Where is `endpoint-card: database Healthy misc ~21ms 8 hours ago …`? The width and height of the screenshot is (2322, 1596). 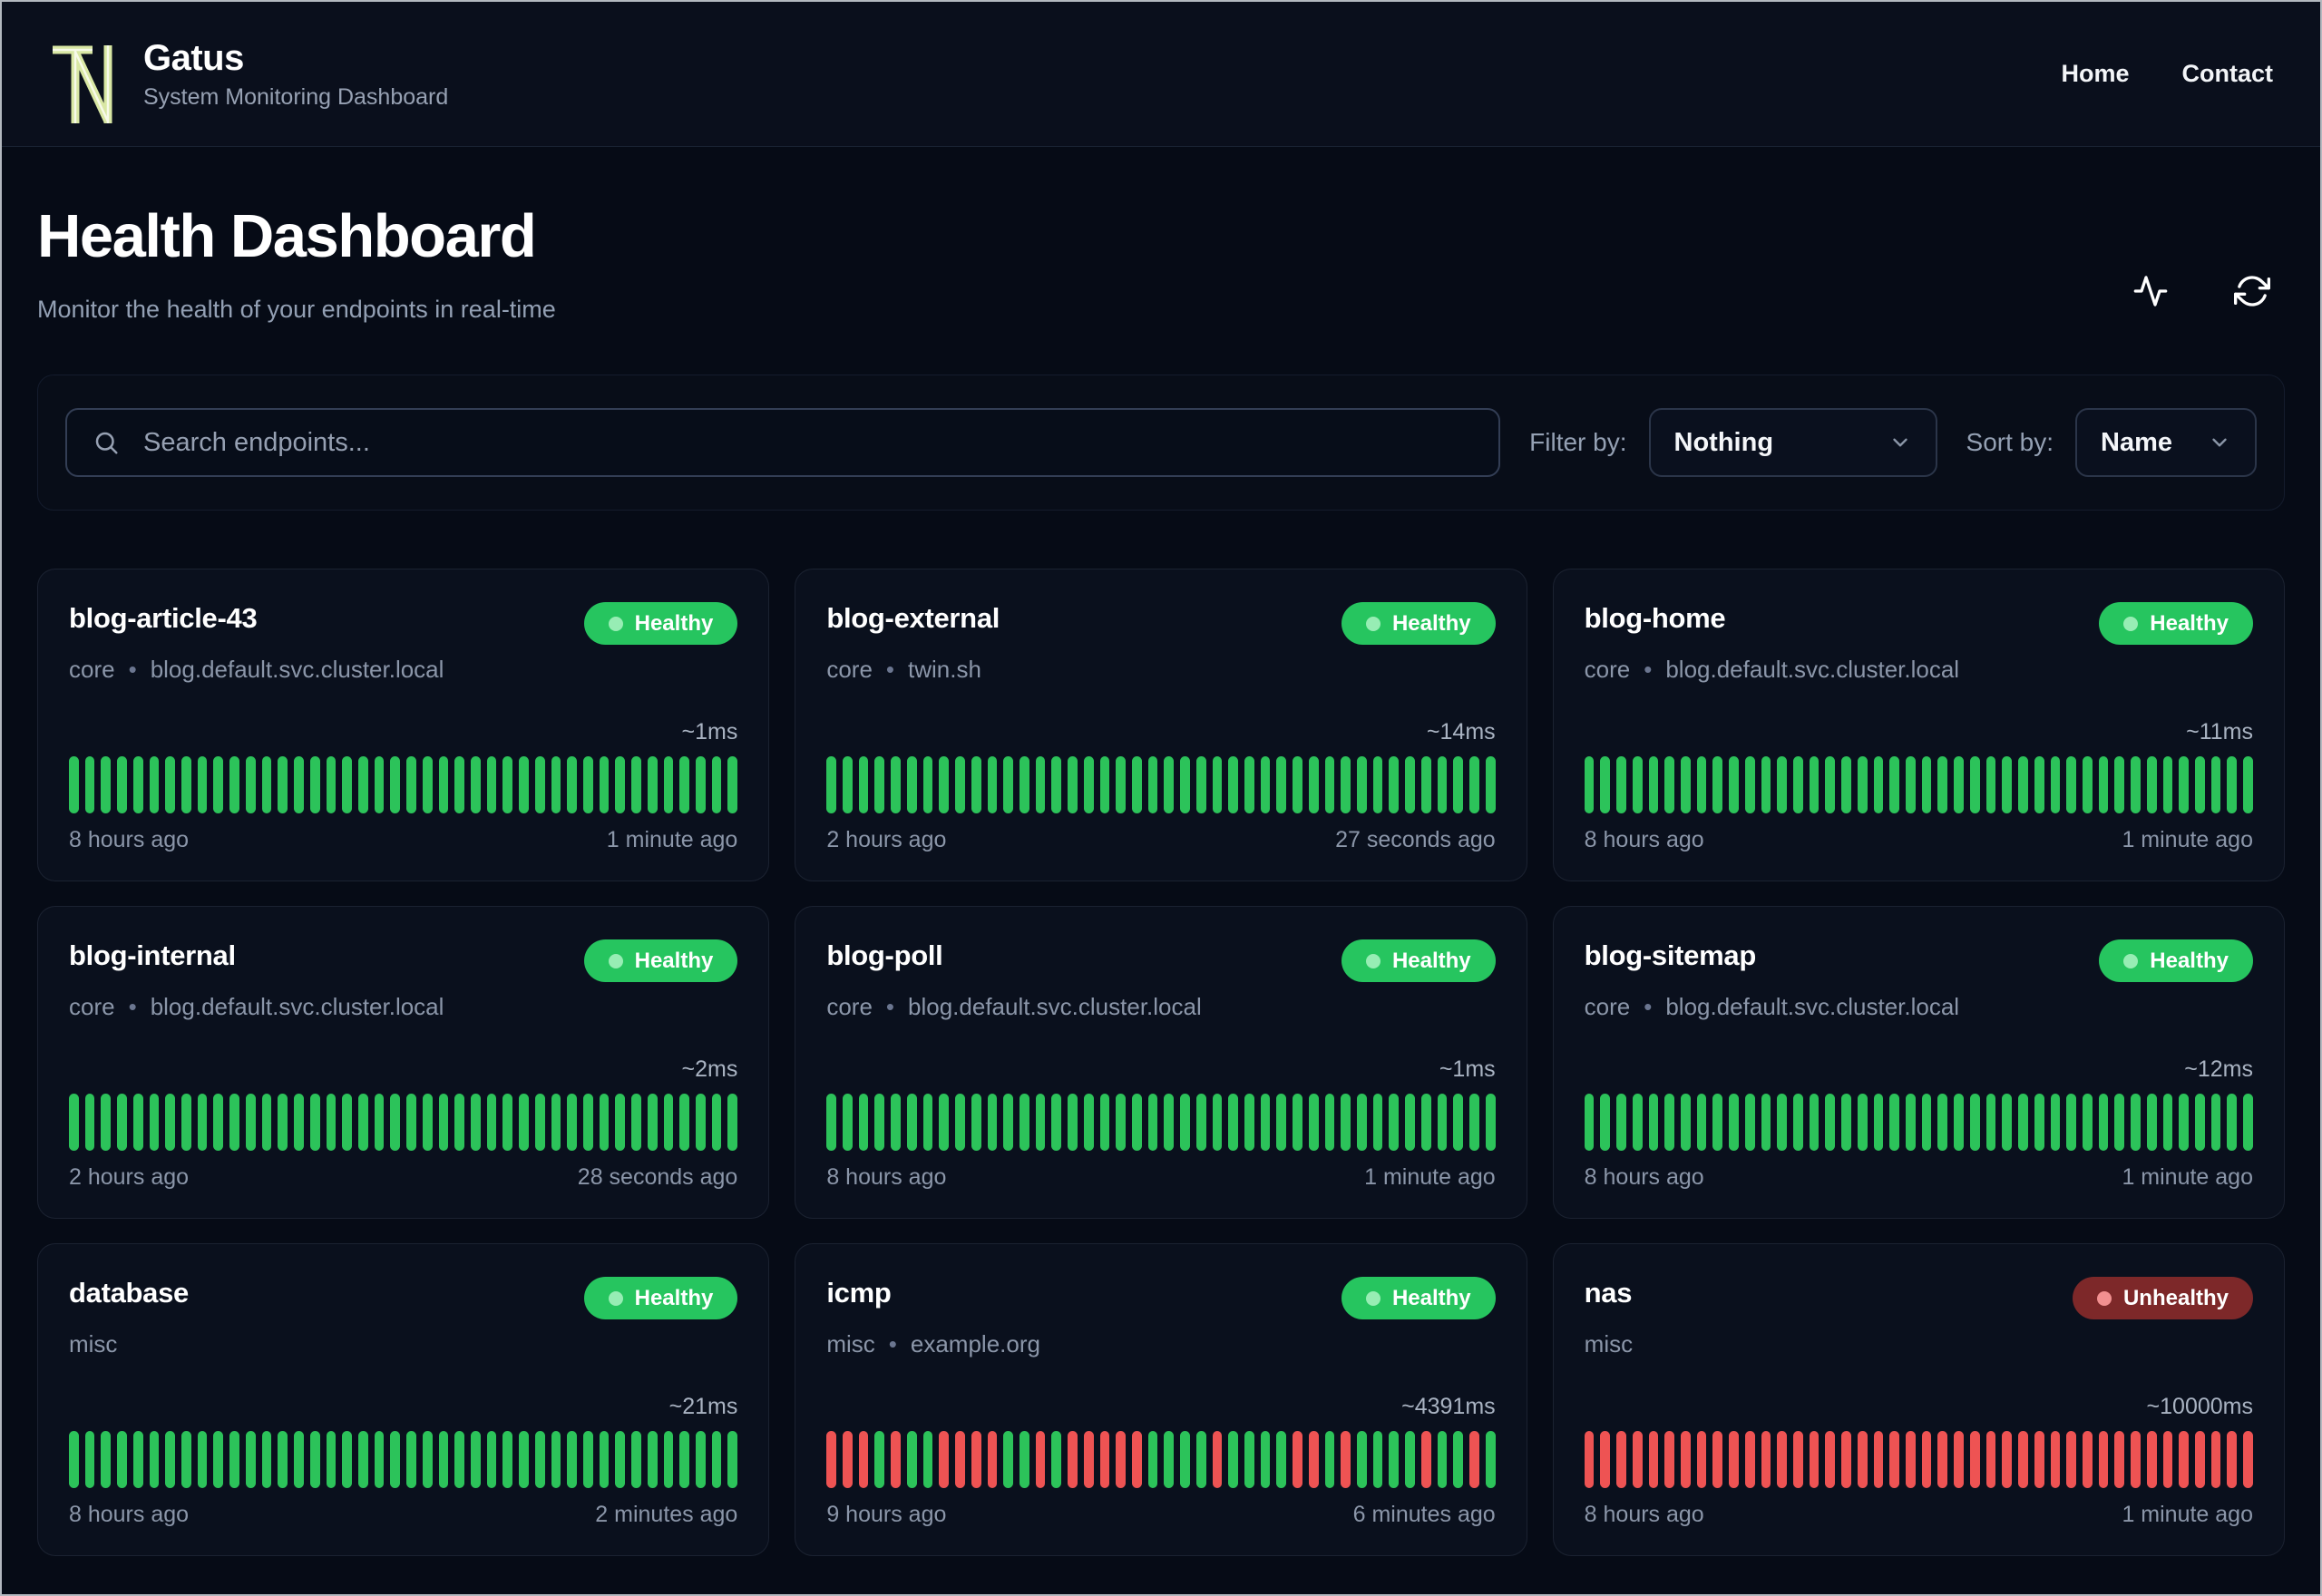
endpoint-card: database Healthy misc ~21ms 8 hours ago … is located at coordinates (403, 1400).